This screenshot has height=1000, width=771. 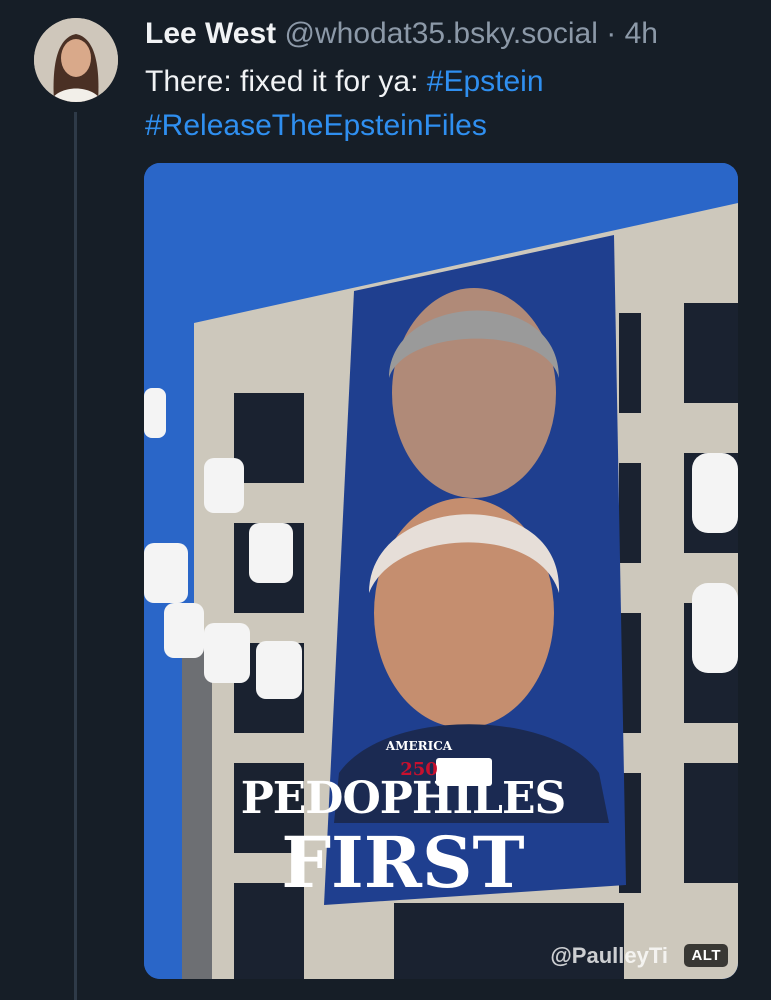 What do you see at coordinates (316, 125) in the screenshot?
I see `hashtag-link-release-files: #ReleaseTheEpsteinFiles` at bounding box center [316, 125].